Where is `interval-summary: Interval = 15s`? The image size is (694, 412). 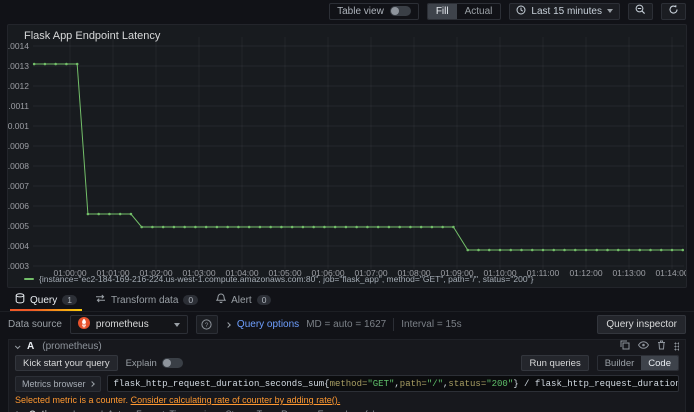
interval-summary: Interval = 15s is located at coordinates (431, 324).